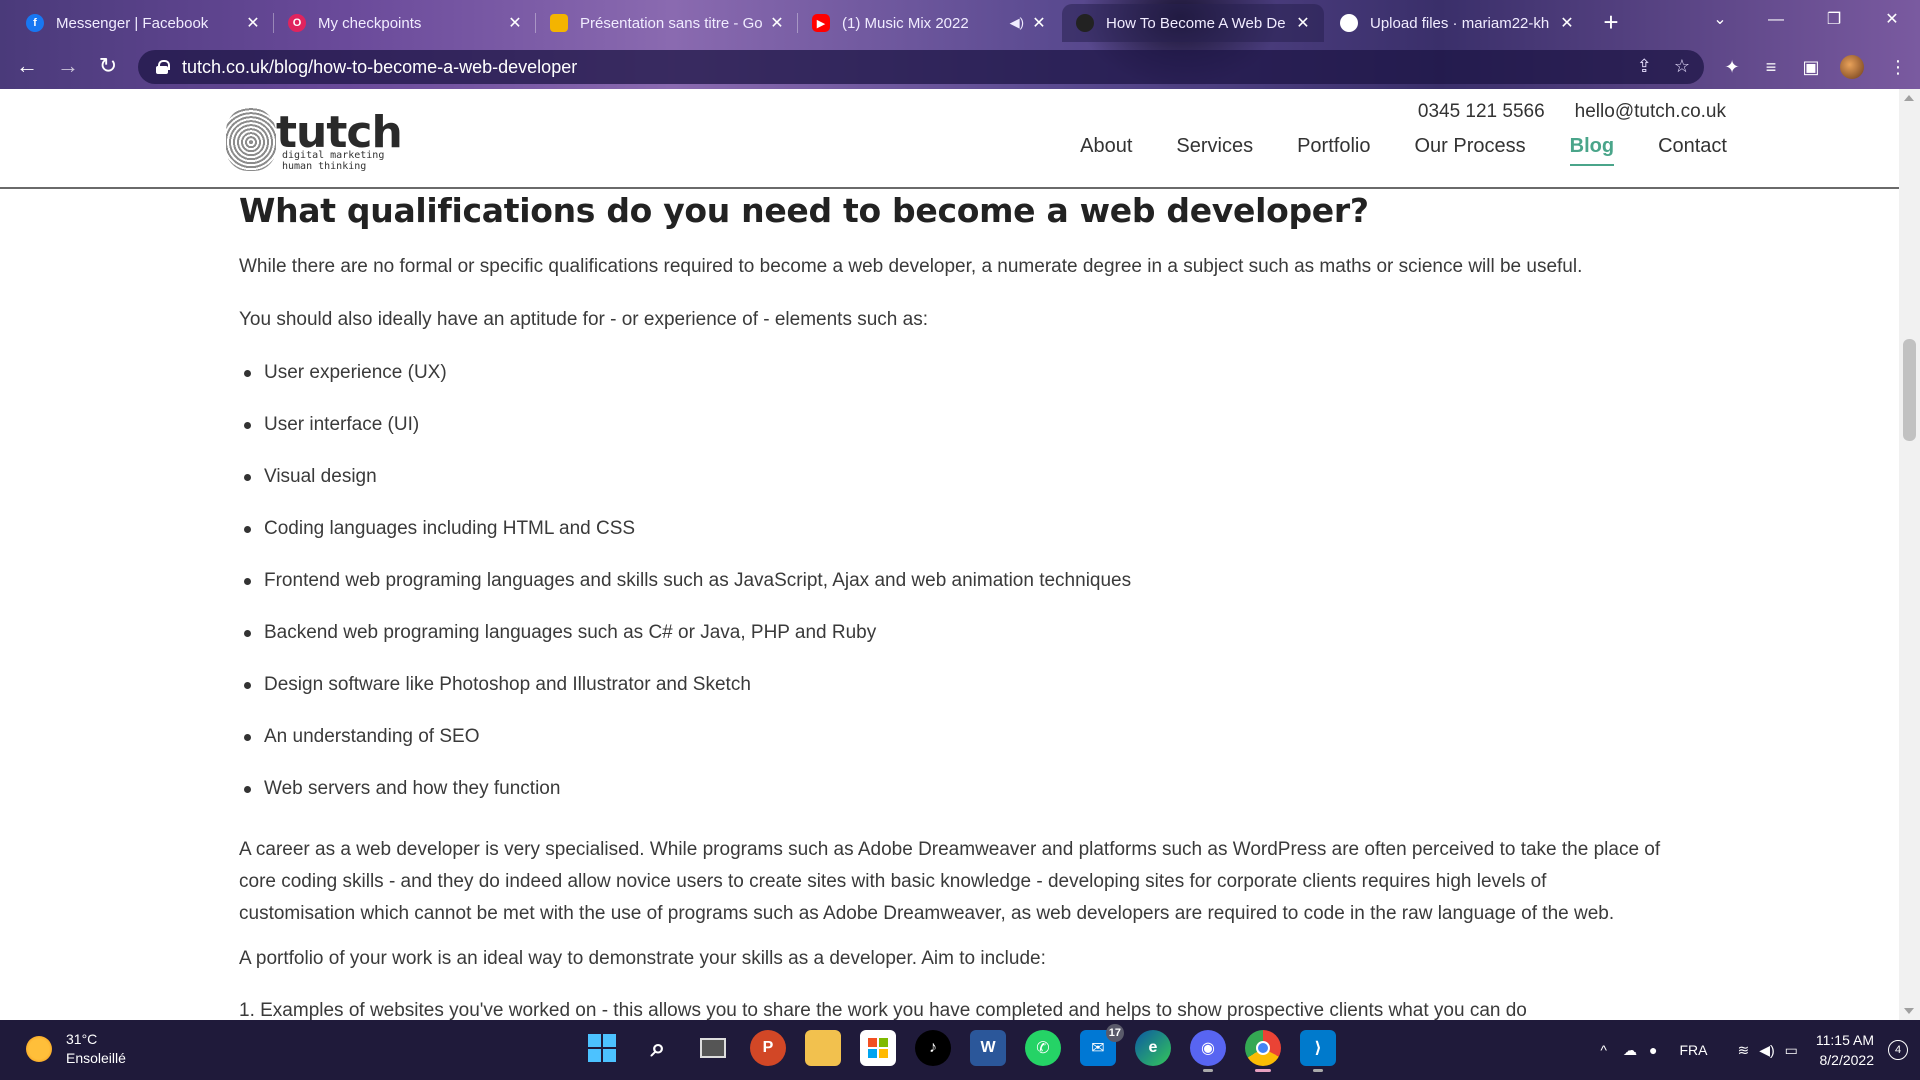 The height and width of the screenshot is (1080, 1920). What do you see at coordinates (933, 1048) in the screenshot?
I see `tiktok-icon: ♪` at bounding box center [933, 1048].